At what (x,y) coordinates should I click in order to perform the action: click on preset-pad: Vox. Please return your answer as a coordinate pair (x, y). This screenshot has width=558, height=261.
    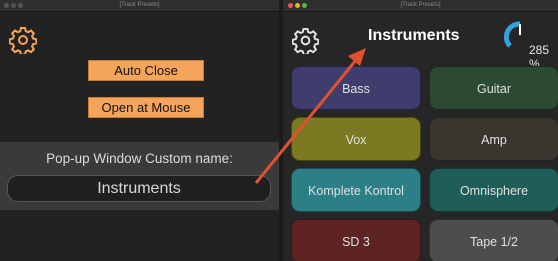
    Looking at the image, I should click on (356, 139).